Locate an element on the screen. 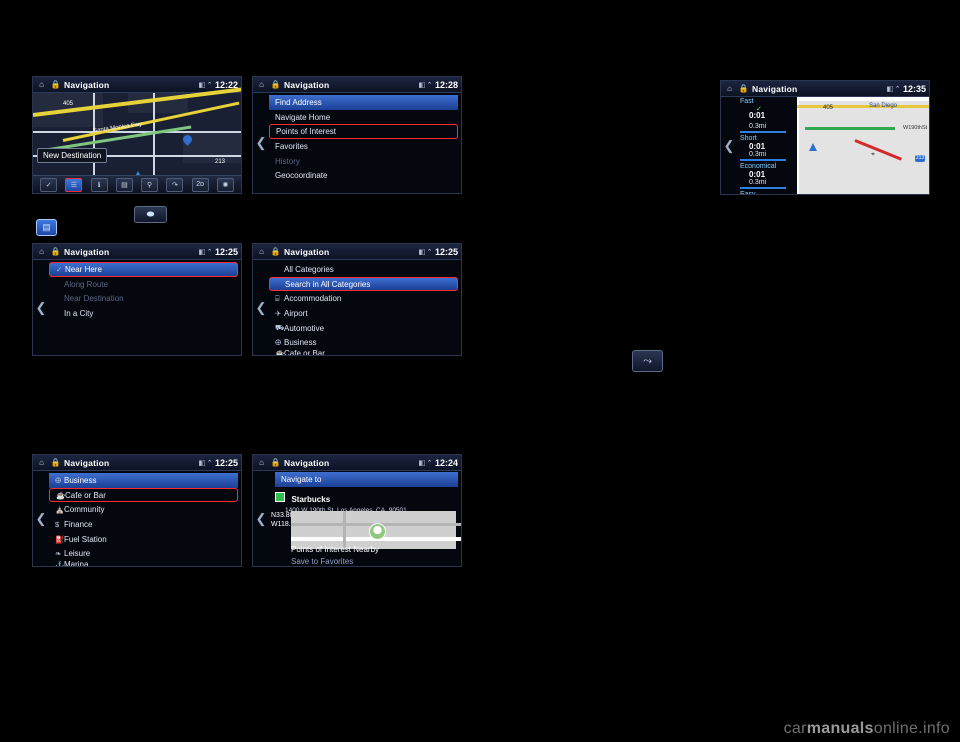 The height and width of the screenshot is (742, 960). menu-item-geocoordinate: Geocoordinate is located at coordinates (363, 175).